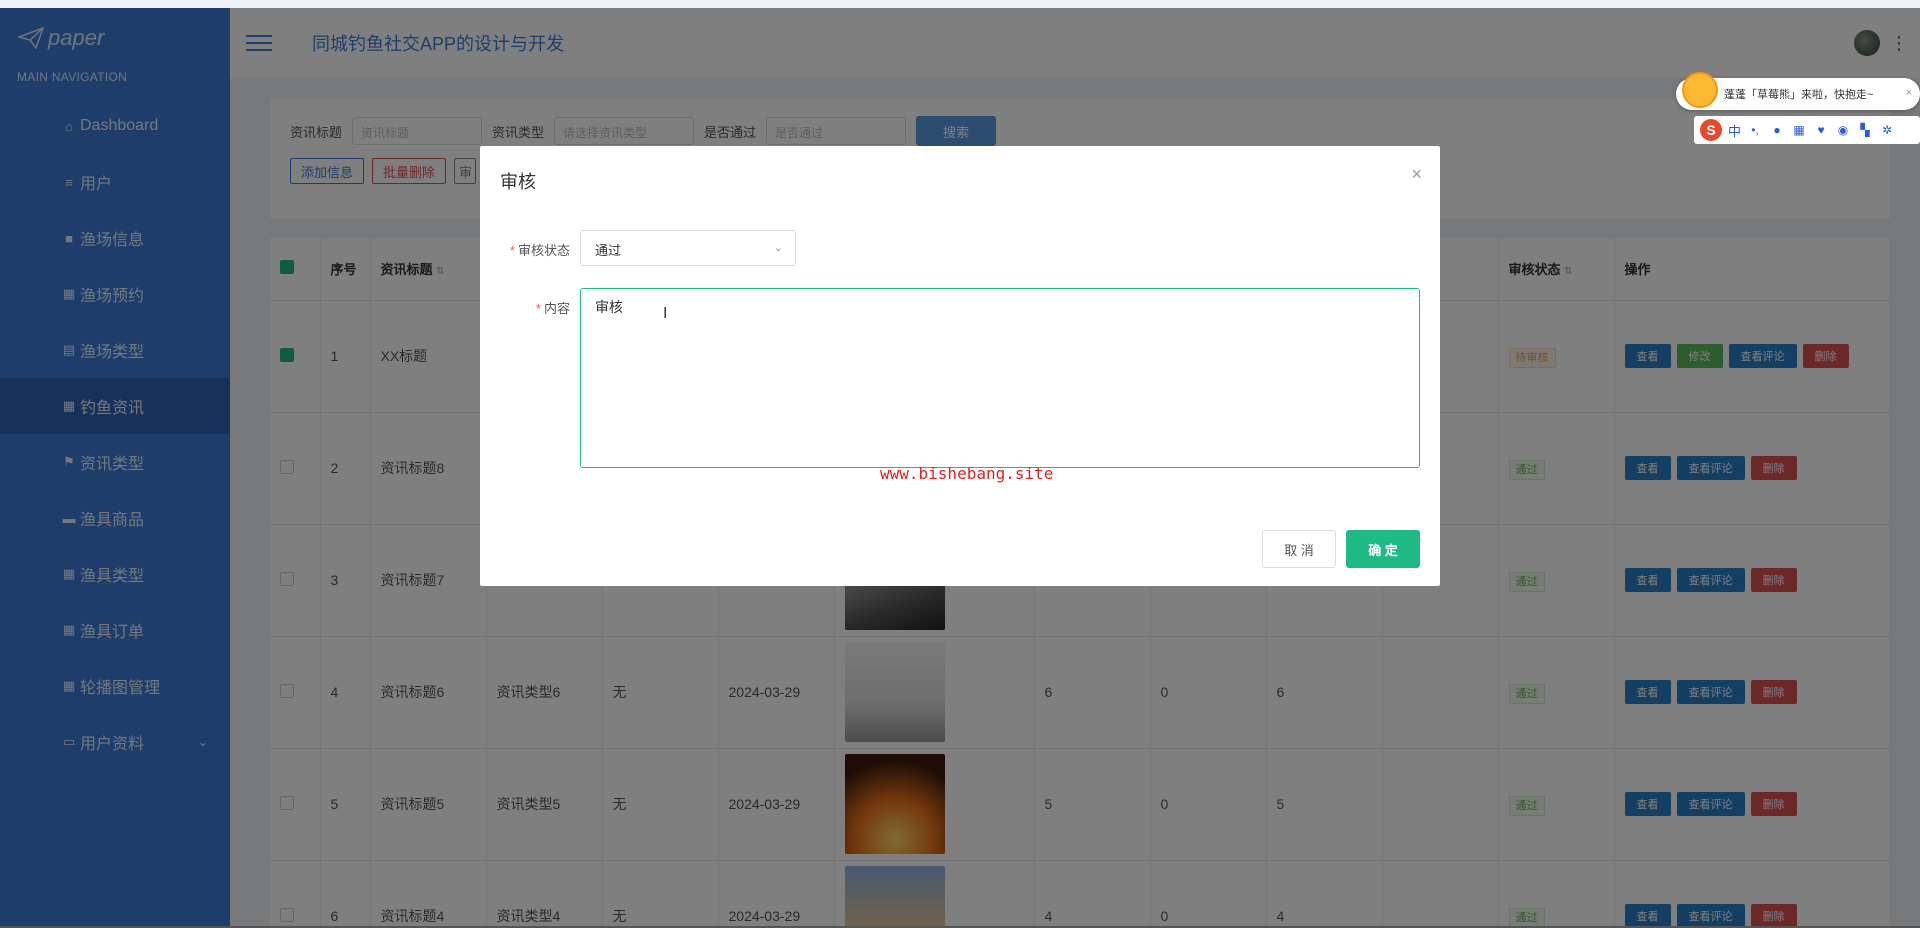 The width and height of the screenshot is (1920, 928). Describe the element at coordinates (1000, 378) in the screenshot. I see `content-textarea: 审核 I` at that location.